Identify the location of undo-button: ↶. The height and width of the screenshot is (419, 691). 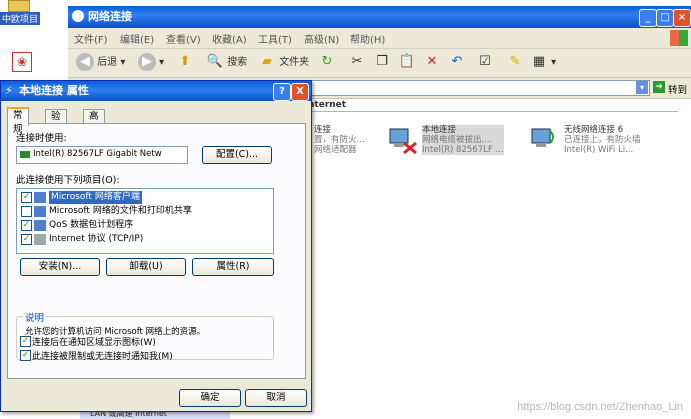
(457, 63).